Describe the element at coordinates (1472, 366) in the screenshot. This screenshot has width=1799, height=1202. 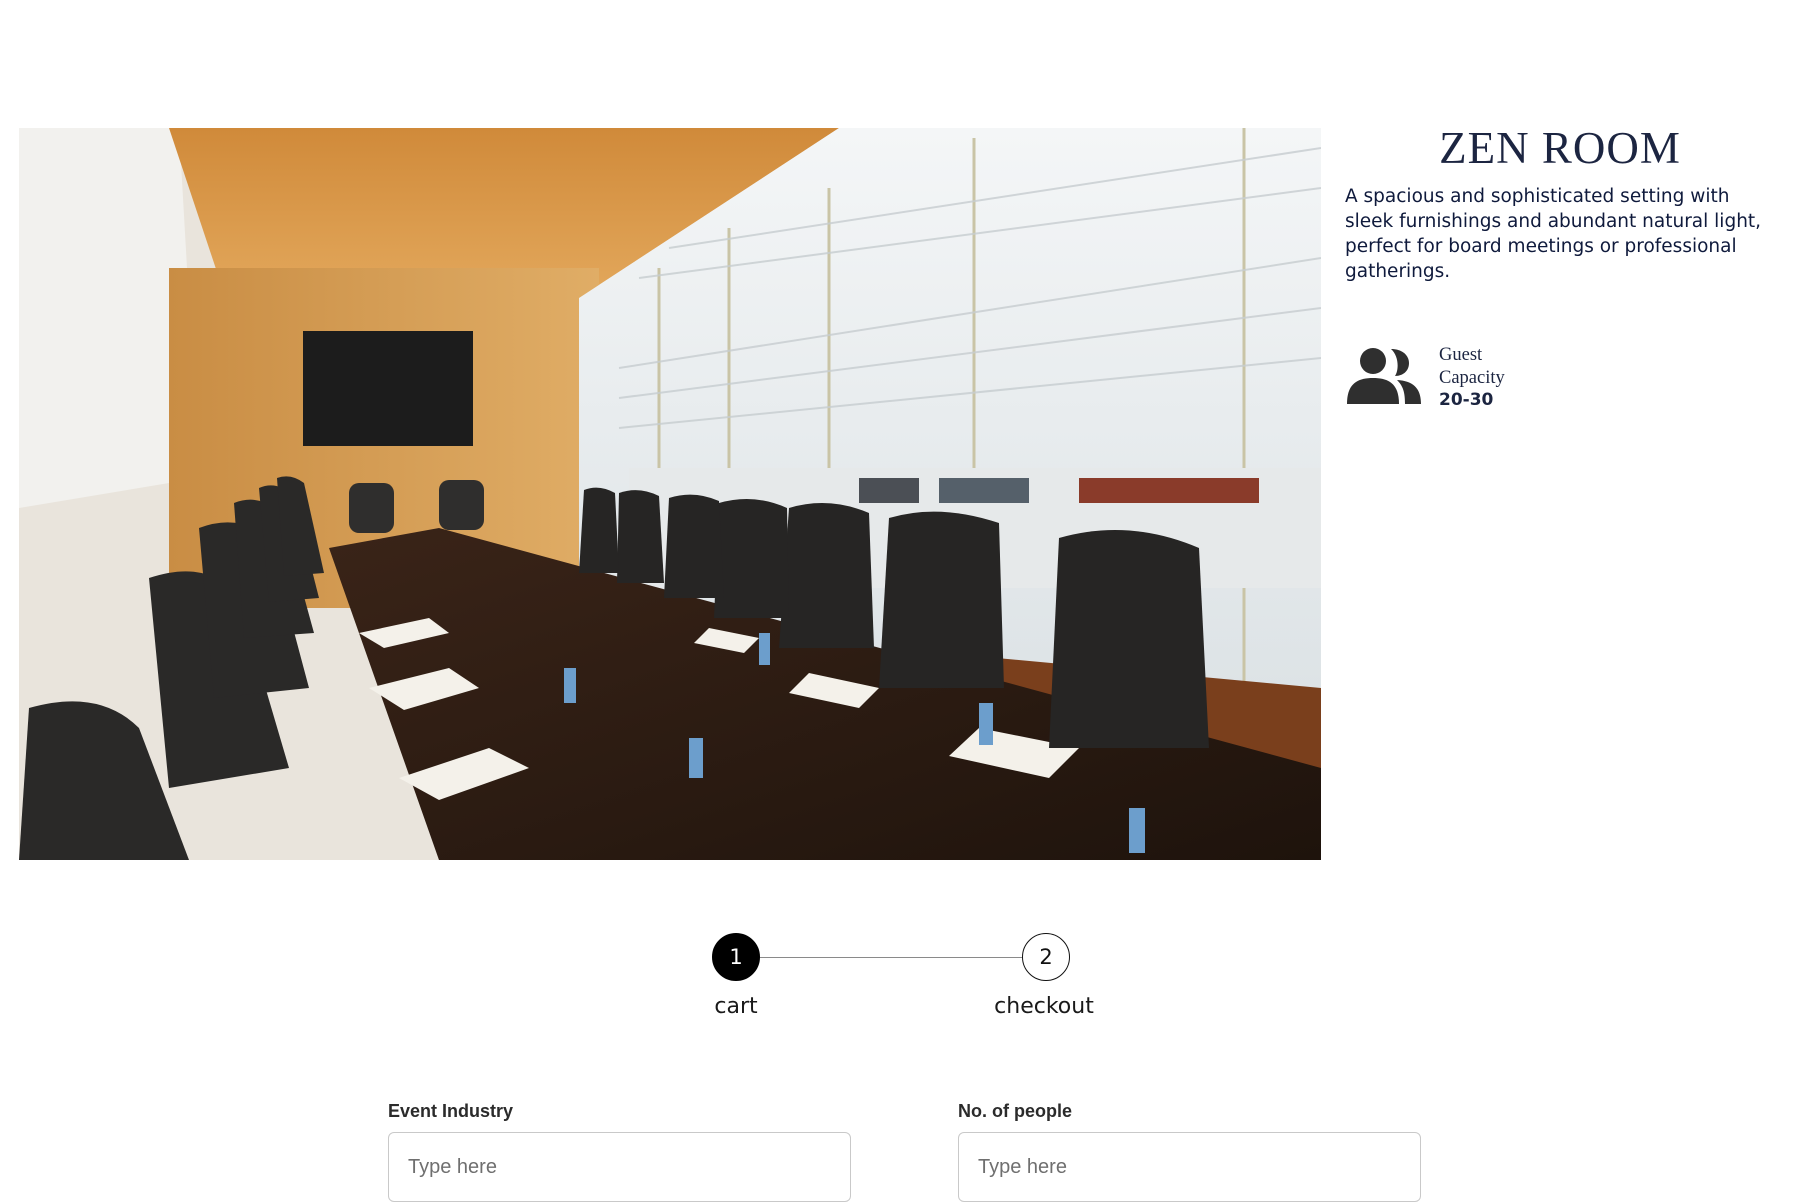
I see `guest-capacity-label: Guest Capacity` at that location.